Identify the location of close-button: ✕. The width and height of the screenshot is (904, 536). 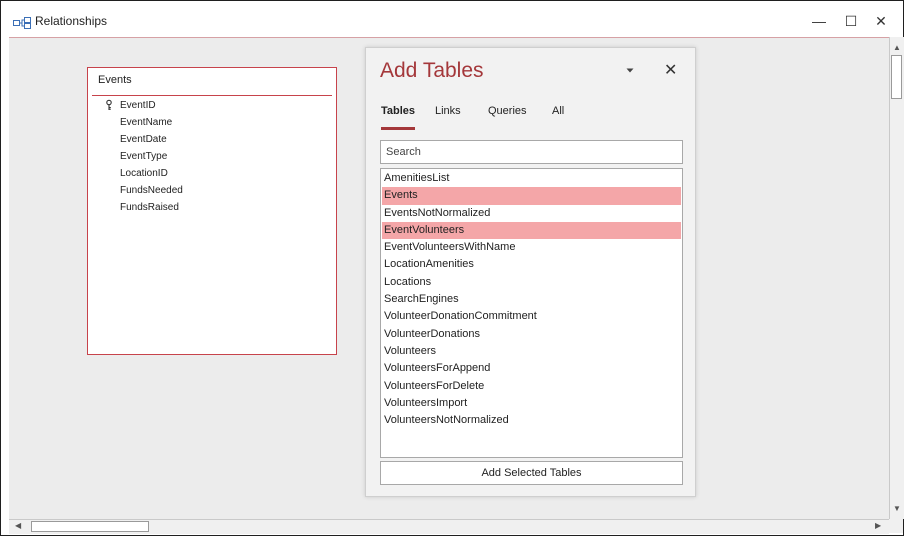
(881, 21).